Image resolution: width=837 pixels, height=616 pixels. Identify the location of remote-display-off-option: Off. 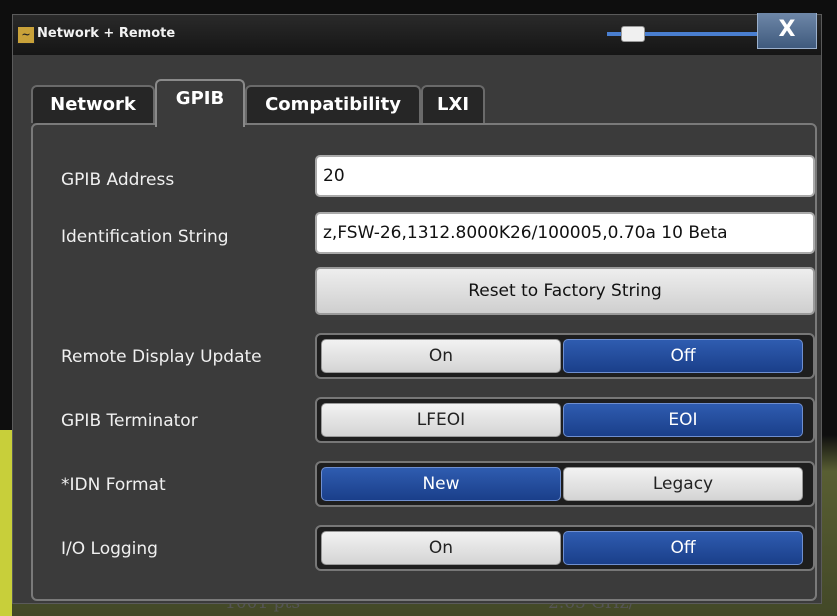
(683, 356).